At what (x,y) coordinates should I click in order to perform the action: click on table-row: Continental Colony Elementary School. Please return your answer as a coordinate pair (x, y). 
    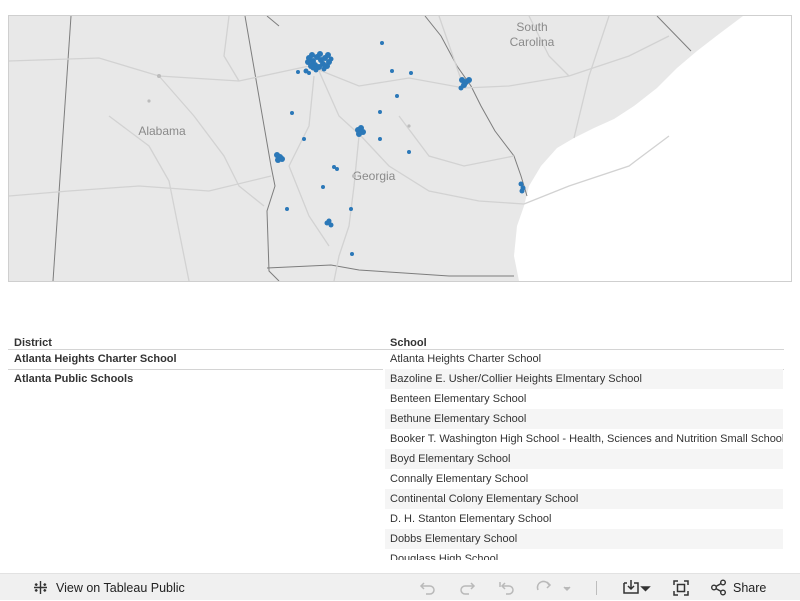
    Looking at the image, I should click on (584, 499).